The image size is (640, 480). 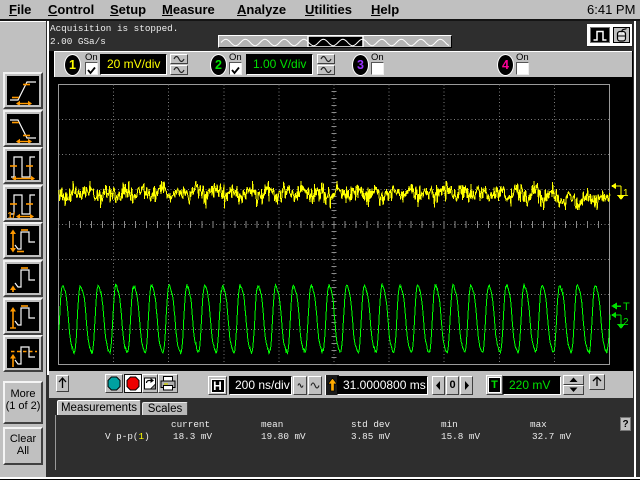 What do you see at coordinates (626, 193) in the screenshot?
I see `svg-text: 1` at bounding box center [626, 193].